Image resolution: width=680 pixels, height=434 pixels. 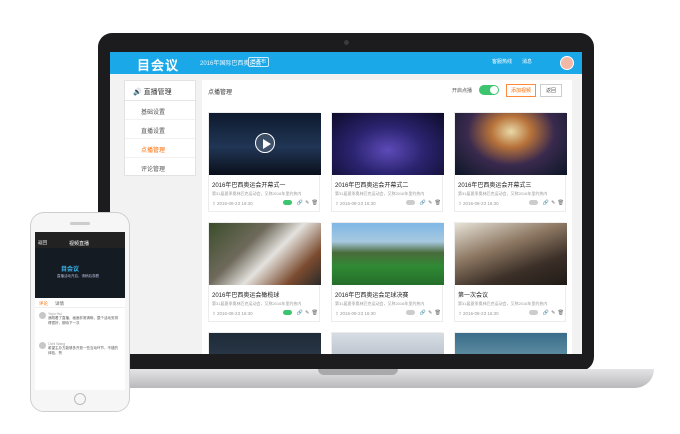 I want to click on chat-item: Ochi Wang 希望主办方能够多开放一些互动环节，不错的体验，赞, so click(x=80, y=349).